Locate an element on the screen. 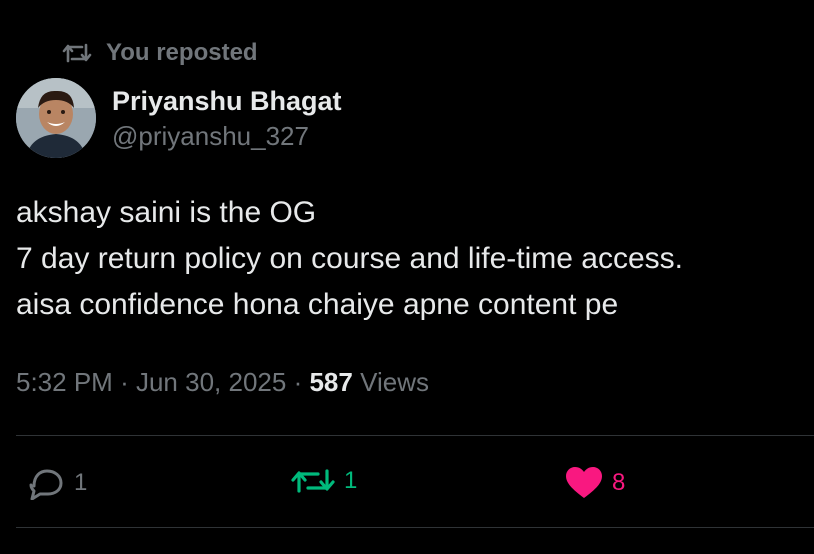 This screenshot has width=814, height=554. tweet-meta: 5:32 PM · Jun 30, 2025 · 587 Views is located at coordinates (222, 382).